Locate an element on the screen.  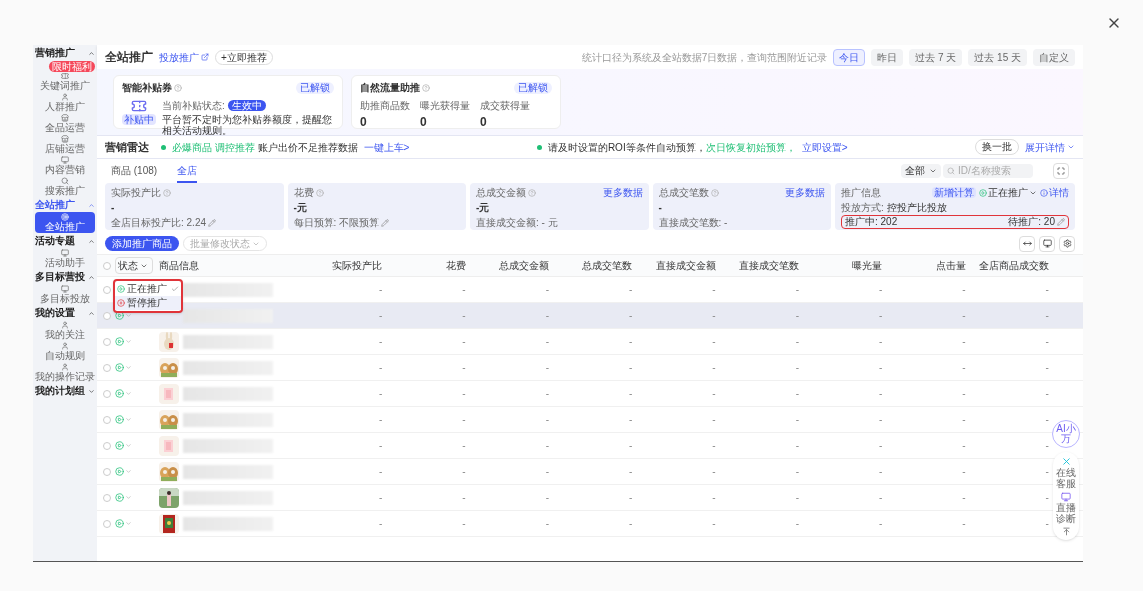
header-link: 投放推广 is located at coordinates (184, 57).